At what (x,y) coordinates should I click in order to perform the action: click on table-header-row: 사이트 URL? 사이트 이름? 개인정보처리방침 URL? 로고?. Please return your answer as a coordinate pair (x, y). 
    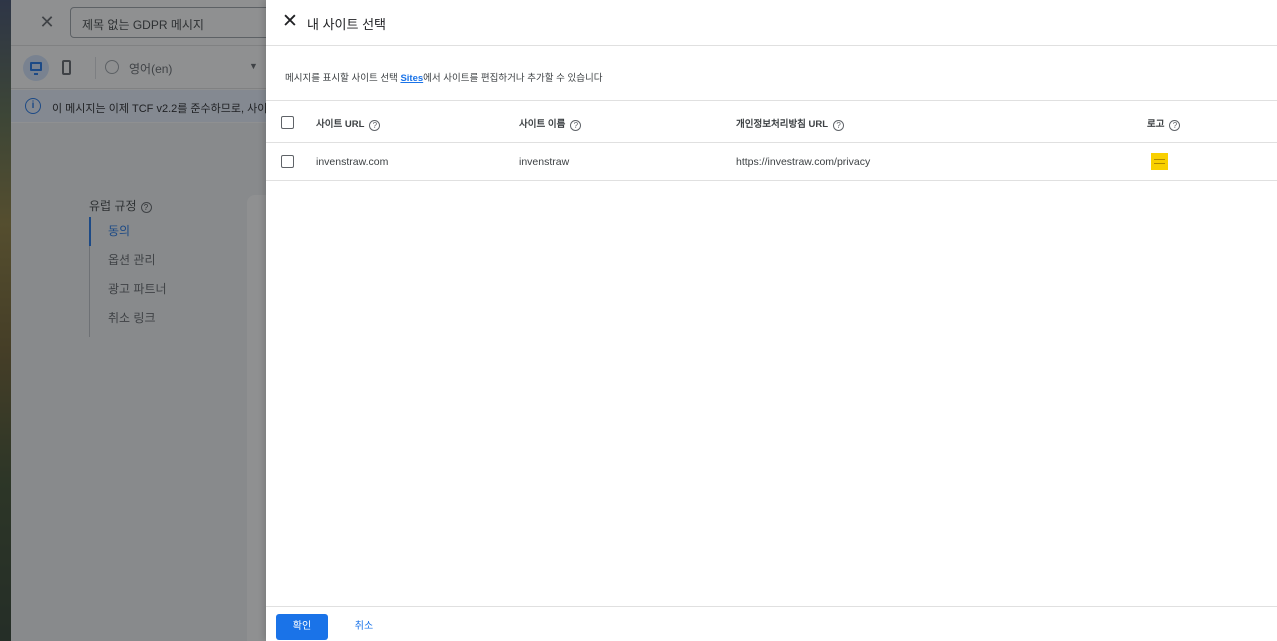
    Looking at the image, I should click on (771, 121).